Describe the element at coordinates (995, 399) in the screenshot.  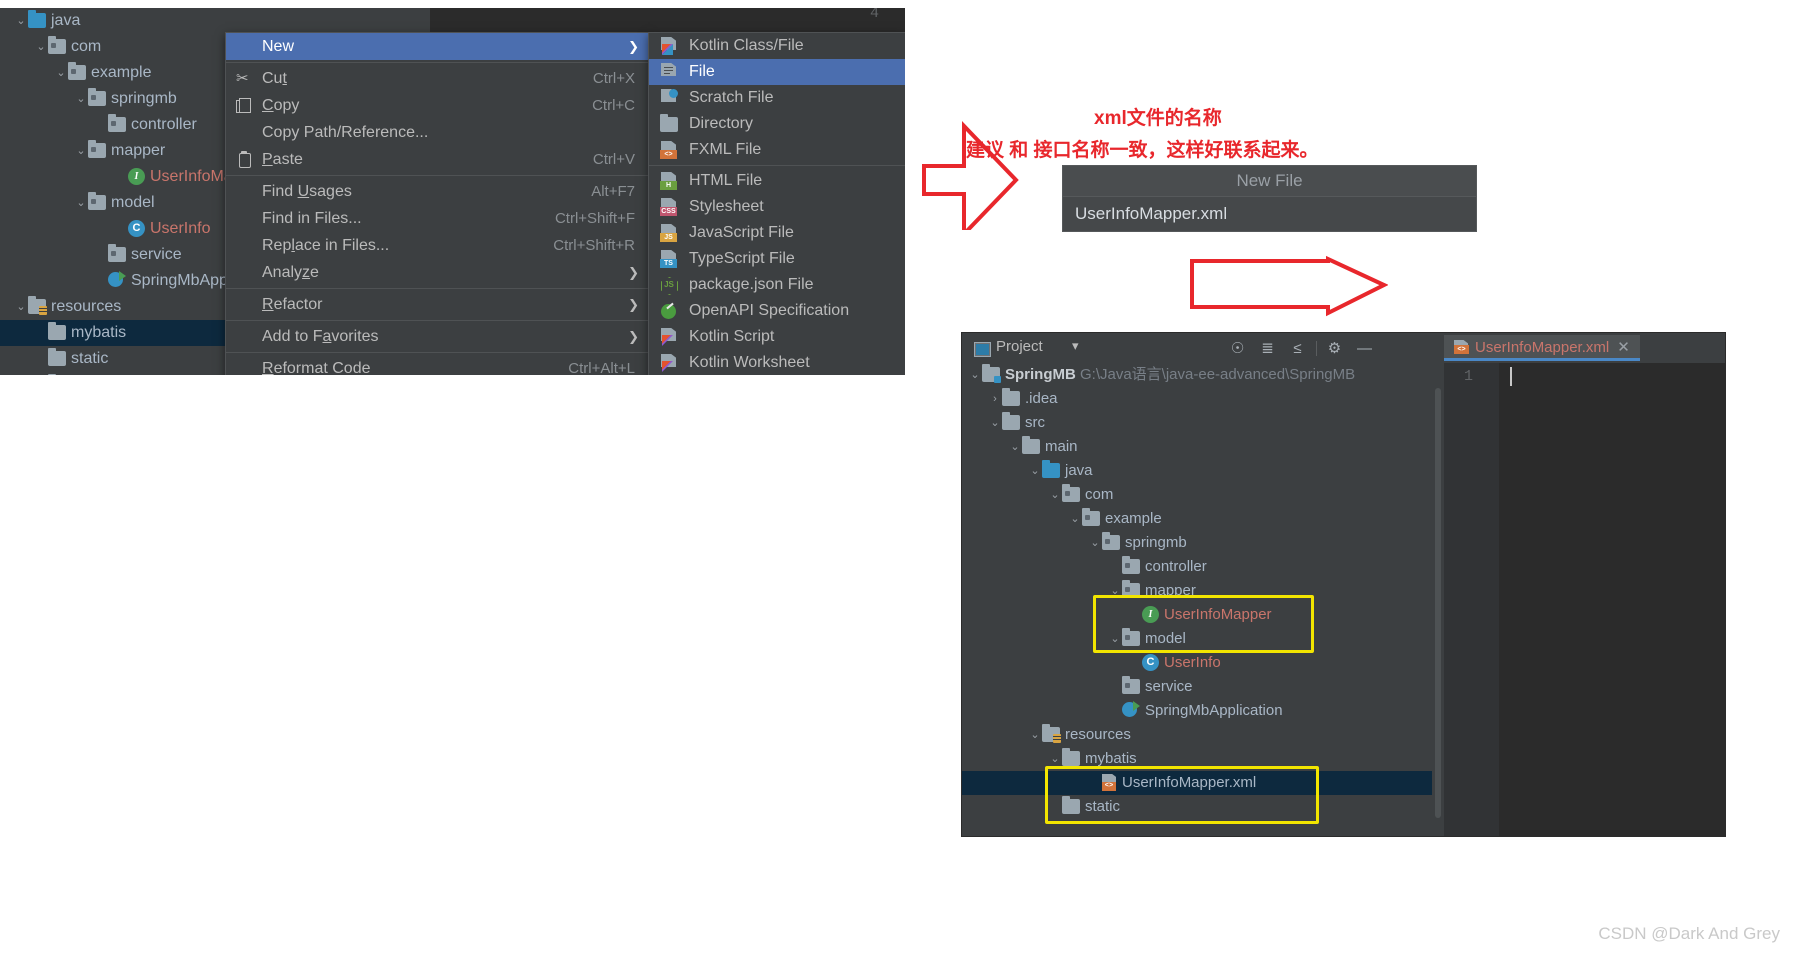
I see `chevron-right-icon: ›` at that location.